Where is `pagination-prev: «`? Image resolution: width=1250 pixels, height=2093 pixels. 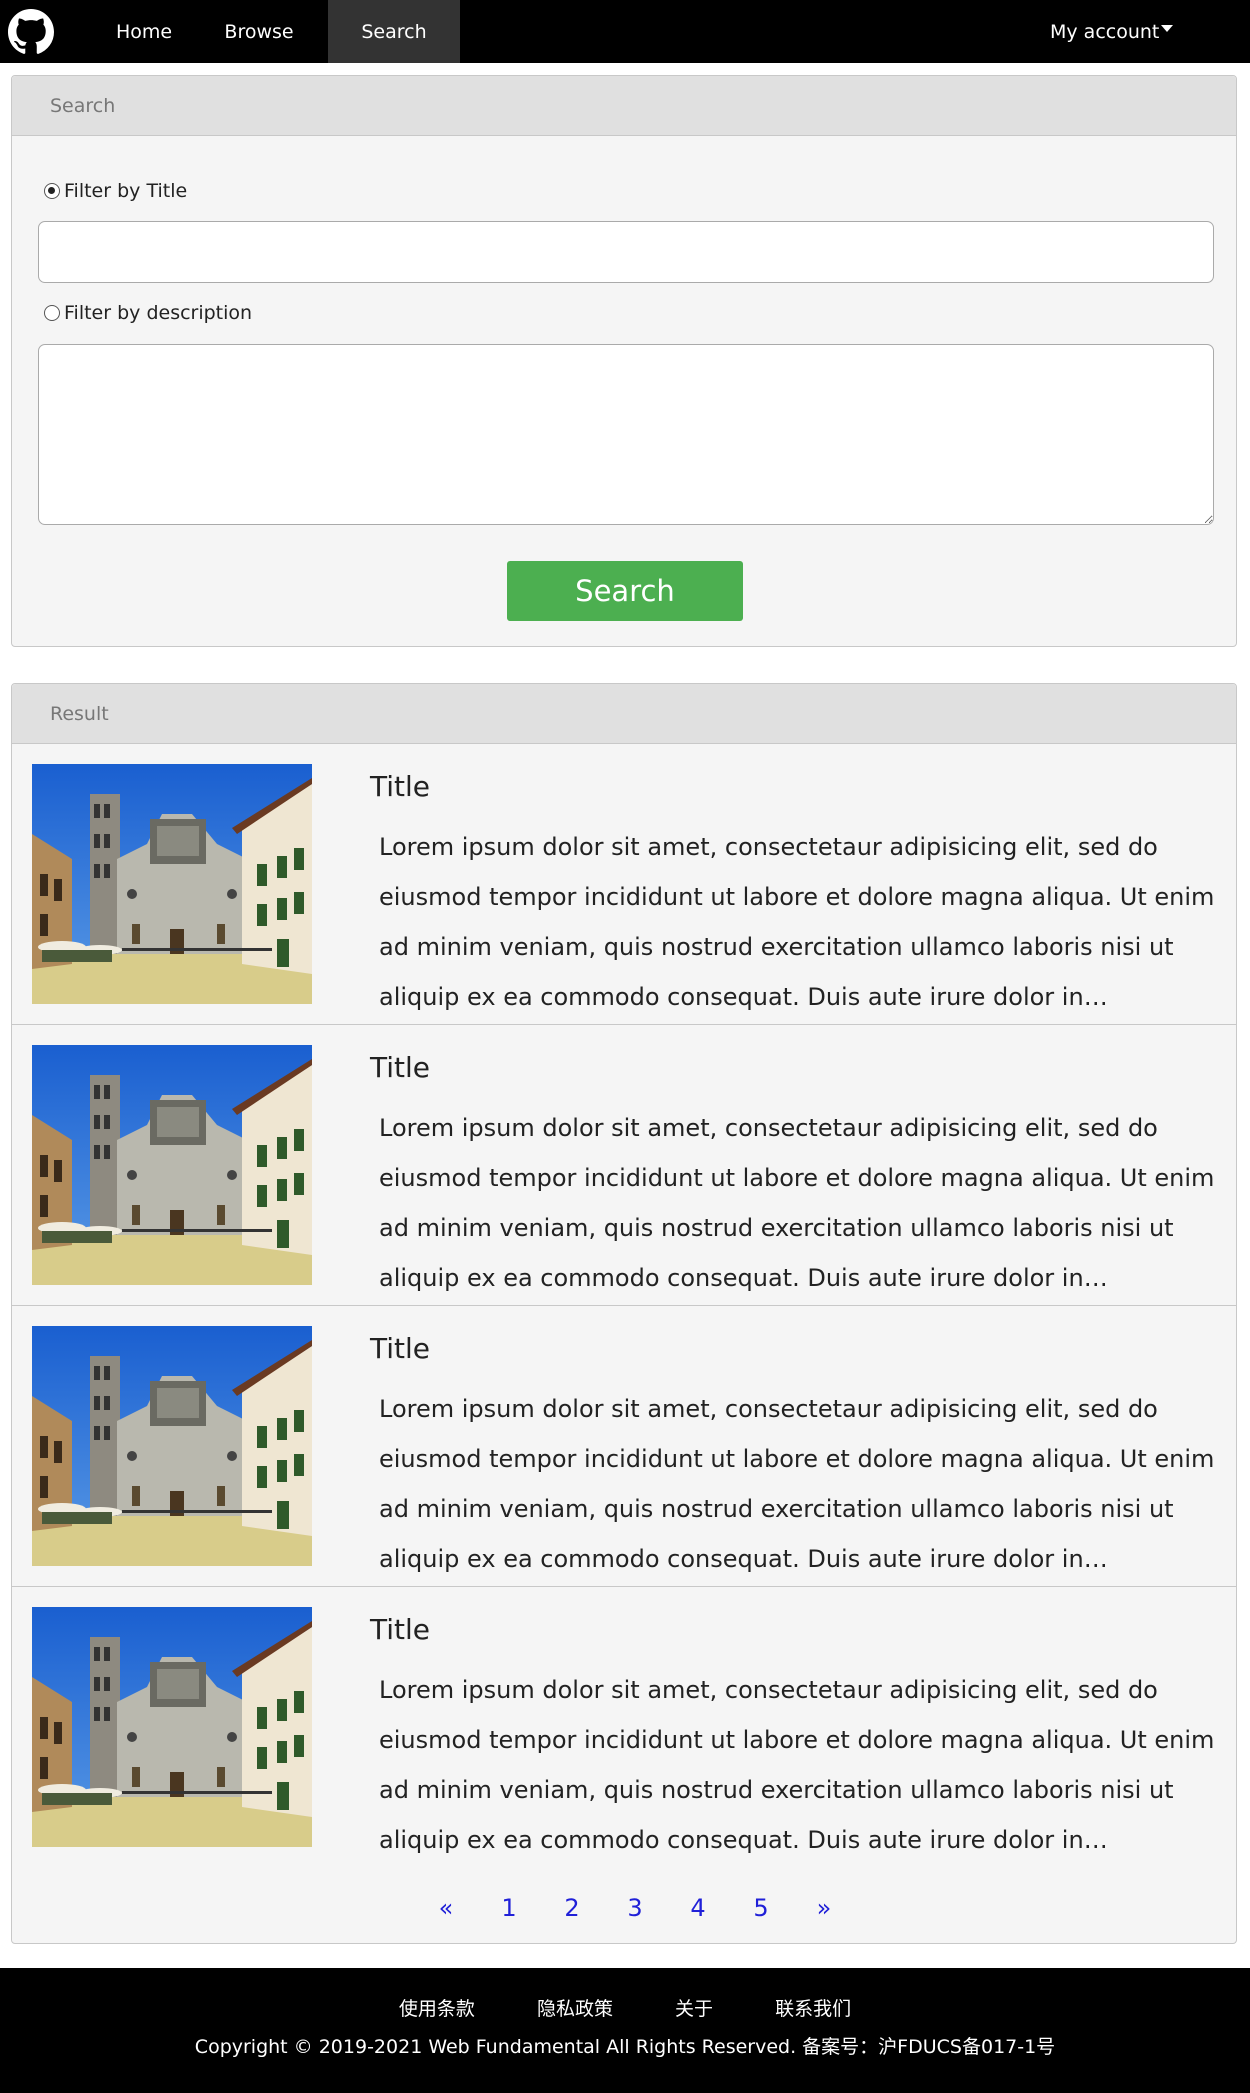
pagination-prev: « is located at coordinates (446, 1908).